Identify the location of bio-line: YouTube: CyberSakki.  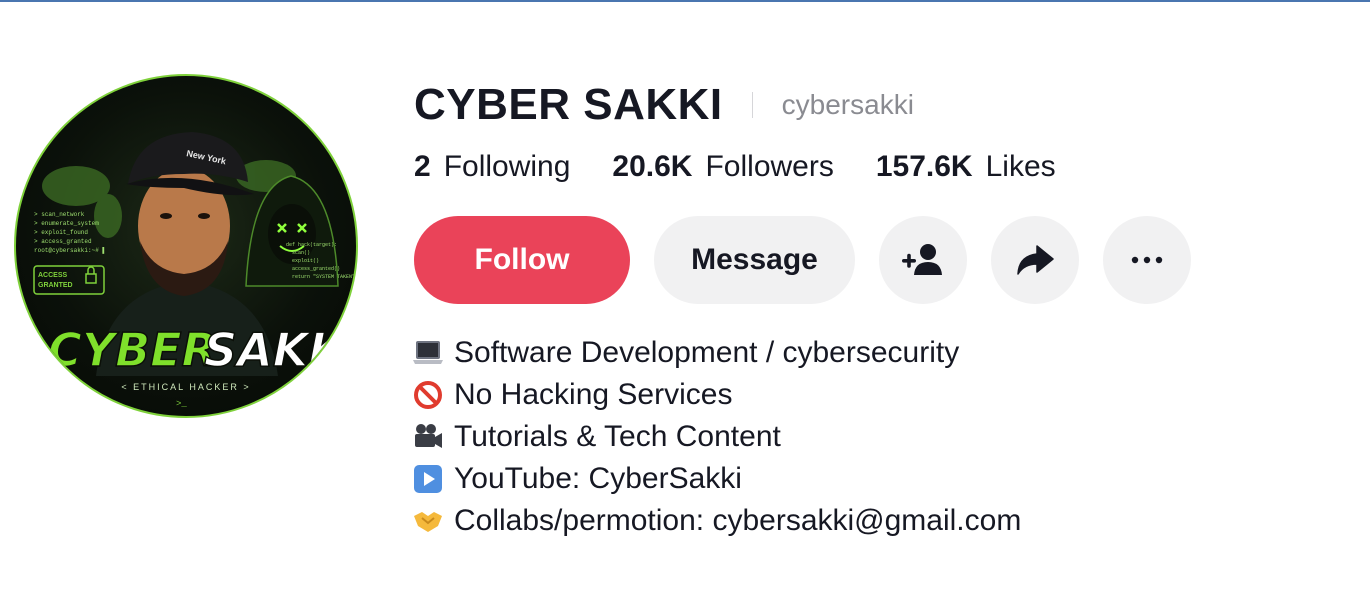
(716, 479).